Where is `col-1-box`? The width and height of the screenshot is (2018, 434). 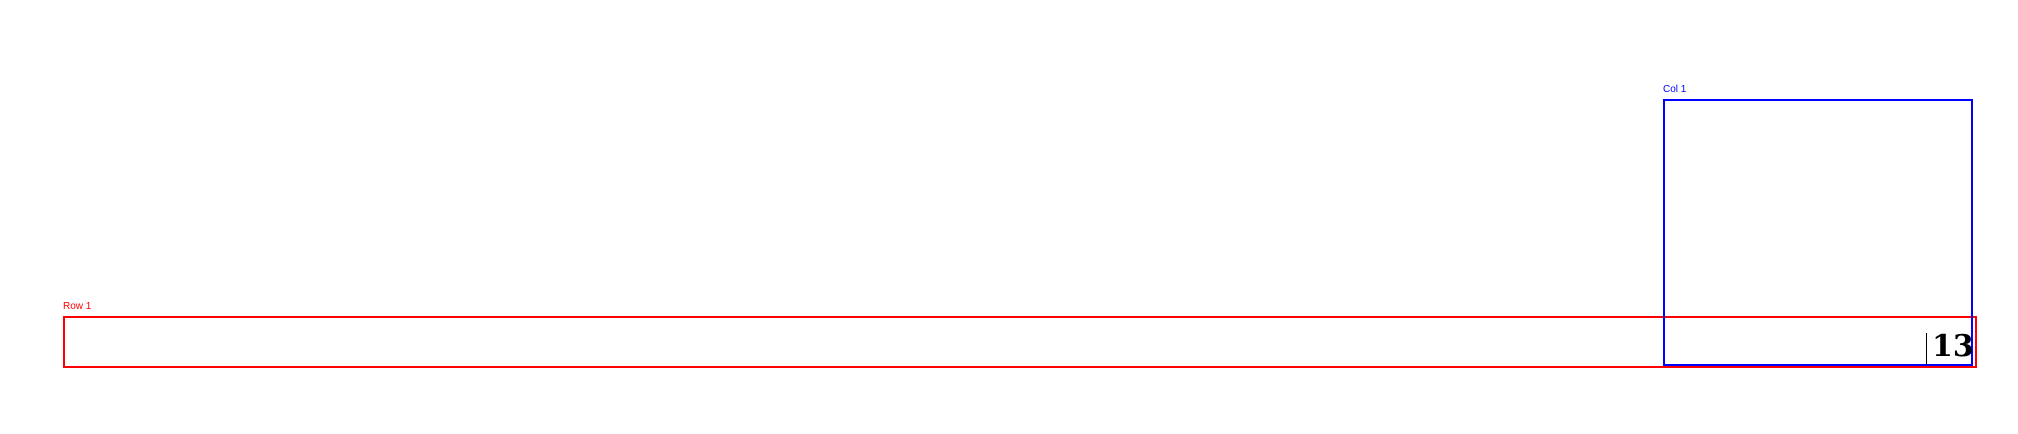 col-1-box is located at coordinates (1818, 232).